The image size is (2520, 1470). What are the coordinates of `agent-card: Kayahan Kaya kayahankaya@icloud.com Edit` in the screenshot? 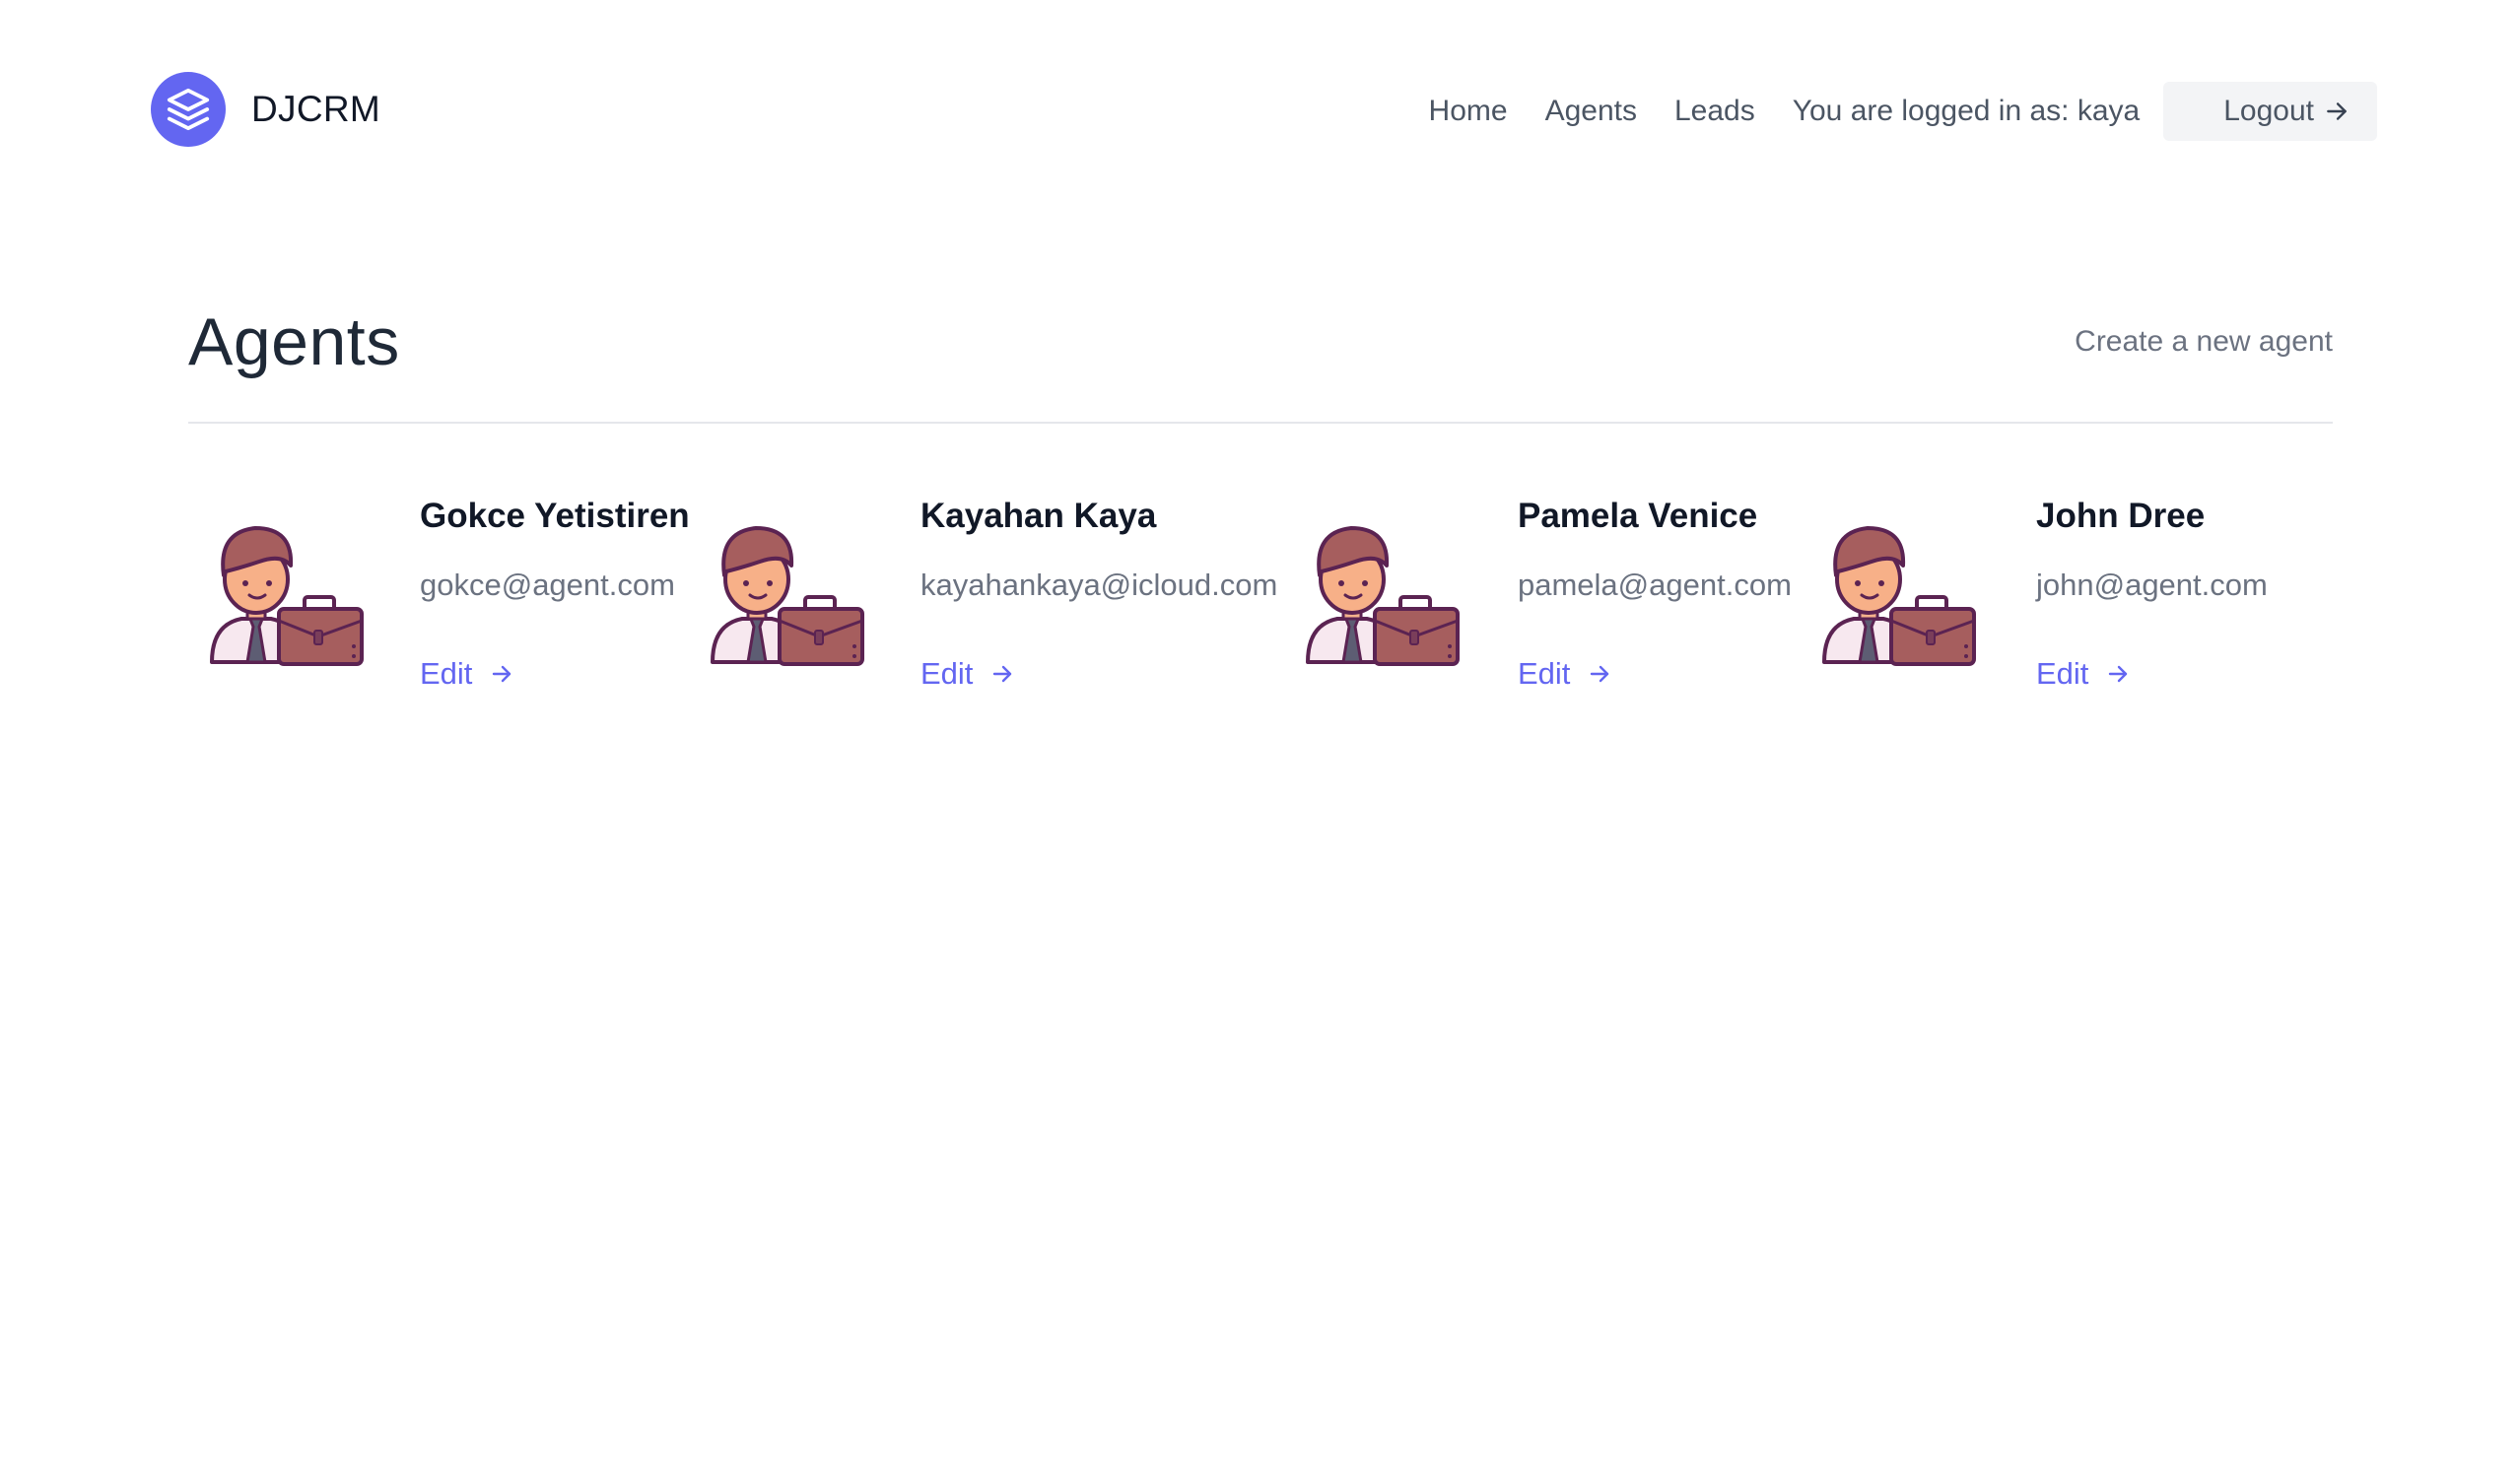 It's located at (1004, 611).